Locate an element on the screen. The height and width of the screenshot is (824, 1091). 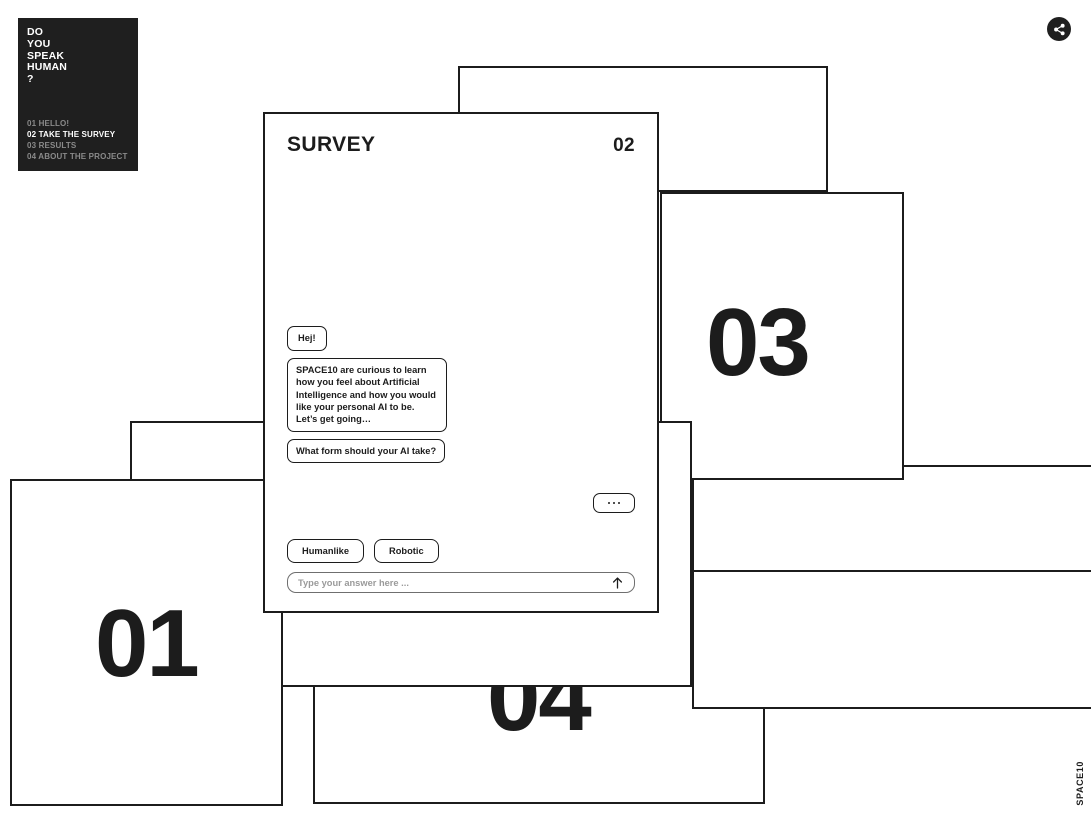
chat-message-bubble: Hej! is located at coordinates (307, 338).